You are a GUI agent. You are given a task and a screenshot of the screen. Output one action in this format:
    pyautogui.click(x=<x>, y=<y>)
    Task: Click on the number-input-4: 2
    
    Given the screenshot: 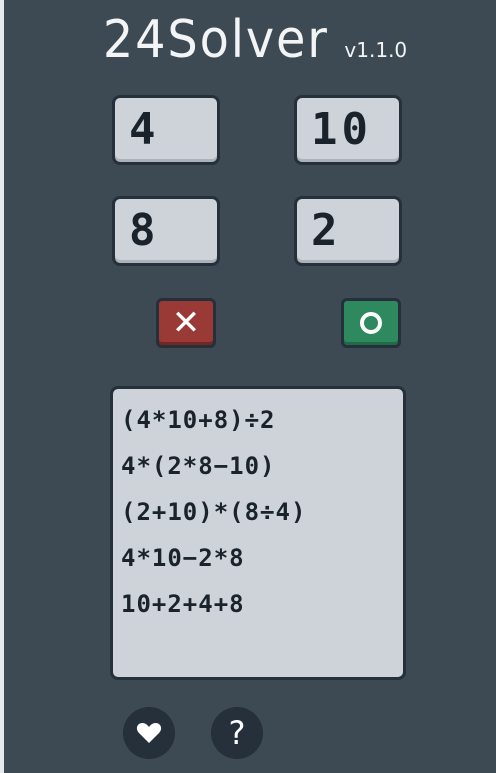 What is the action you would take?
    pyautogui.click(x=348, y=231)
    